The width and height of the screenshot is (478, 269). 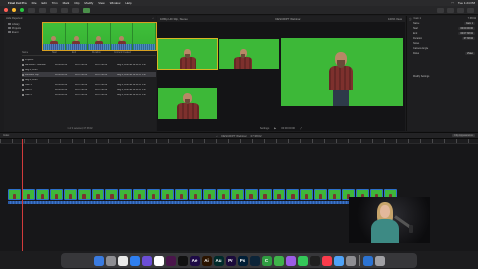 What do you see at coordinates (14, 10) in the screenshot?
I see `minimize-window-button` at bounding box center [14, 10].